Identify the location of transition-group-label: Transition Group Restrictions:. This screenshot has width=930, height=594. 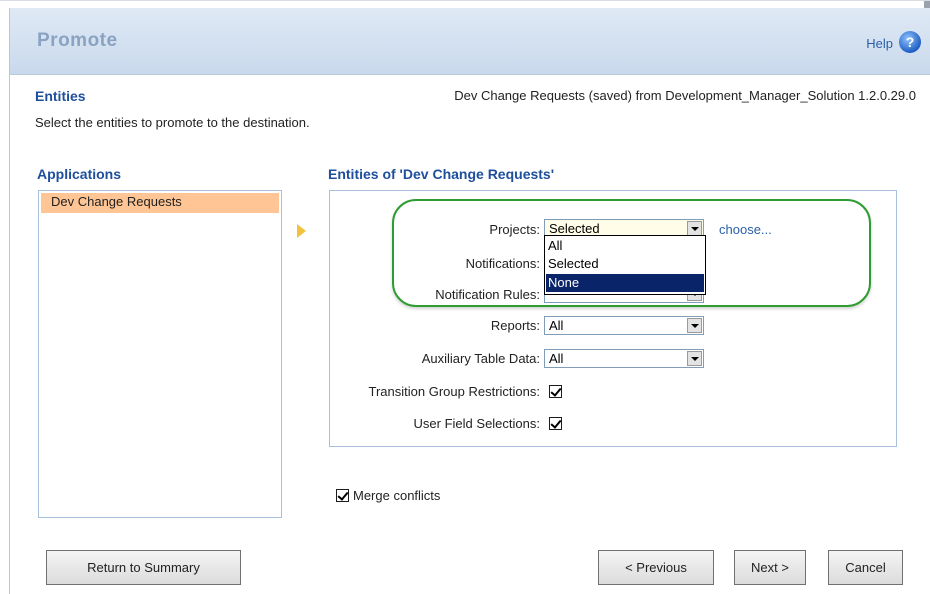
(454, 391).